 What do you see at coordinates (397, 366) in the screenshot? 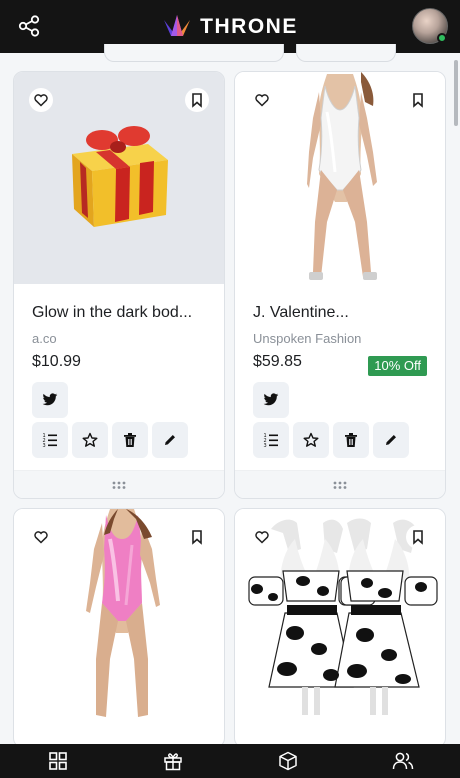
I see `discount-badge: 10% Off` at bounding box center [397, 366].